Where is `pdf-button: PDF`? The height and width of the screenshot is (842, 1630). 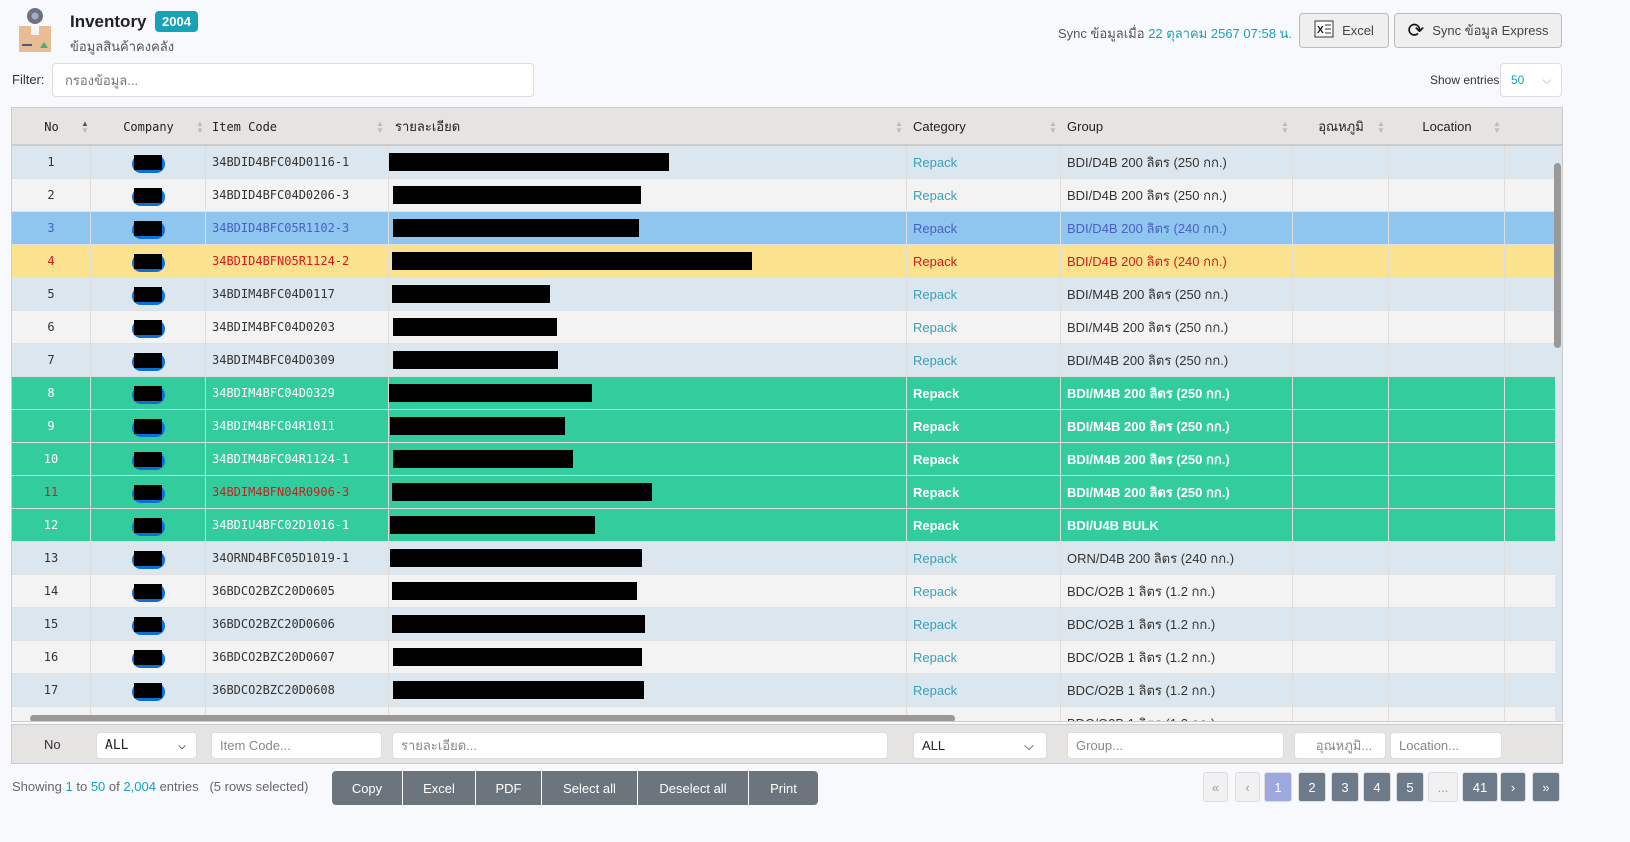
pdf-button: PDF is located at coordinates (508, 788).